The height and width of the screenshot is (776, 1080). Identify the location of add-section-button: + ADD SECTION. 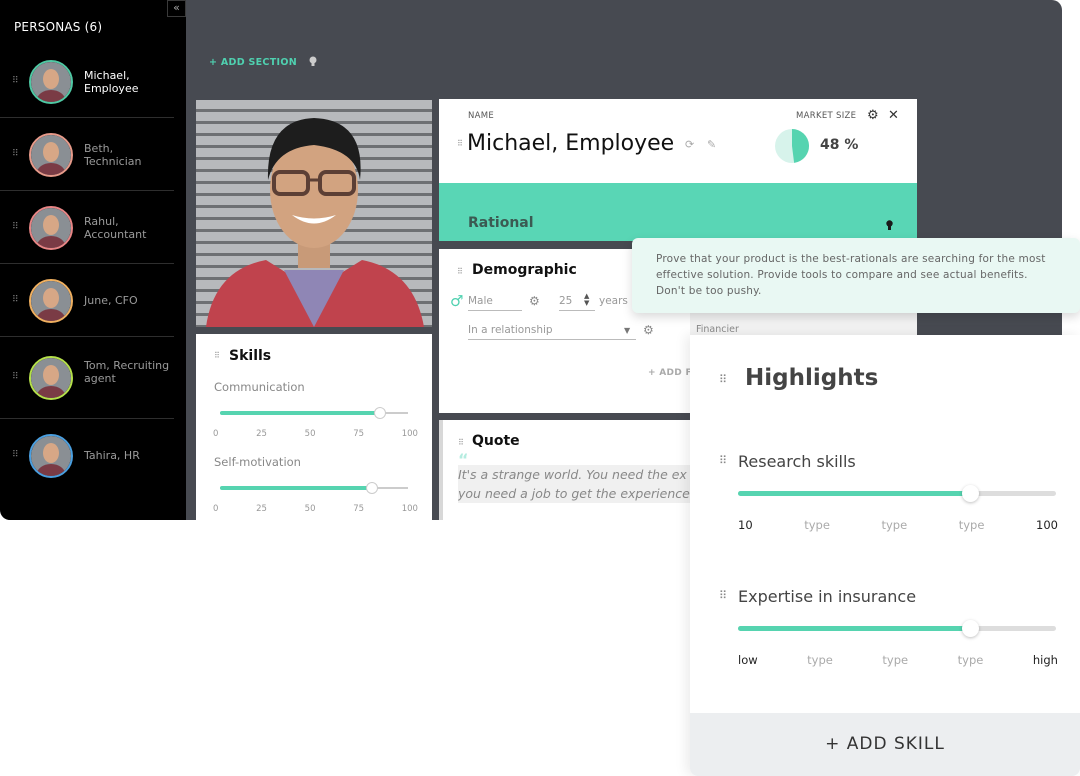
(253, 62).